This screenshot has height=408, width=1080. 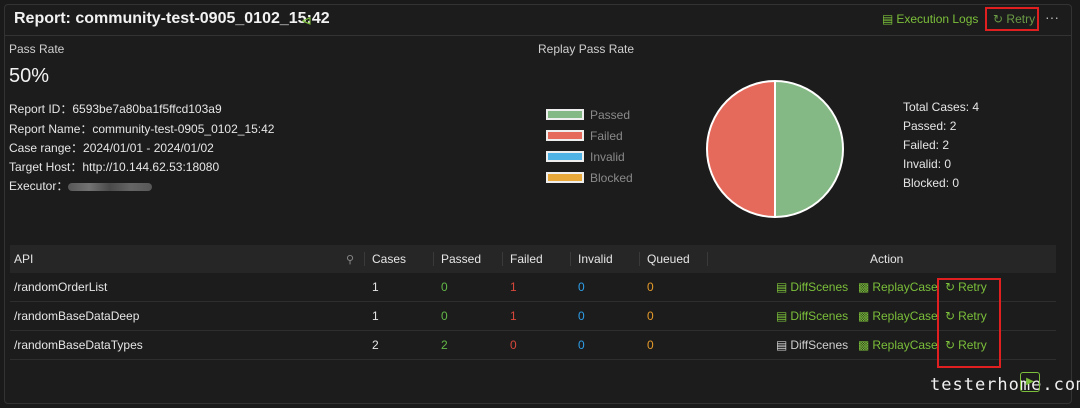 I want to click on retry-button: ↻ Retry, so click(x=1012, y=19).